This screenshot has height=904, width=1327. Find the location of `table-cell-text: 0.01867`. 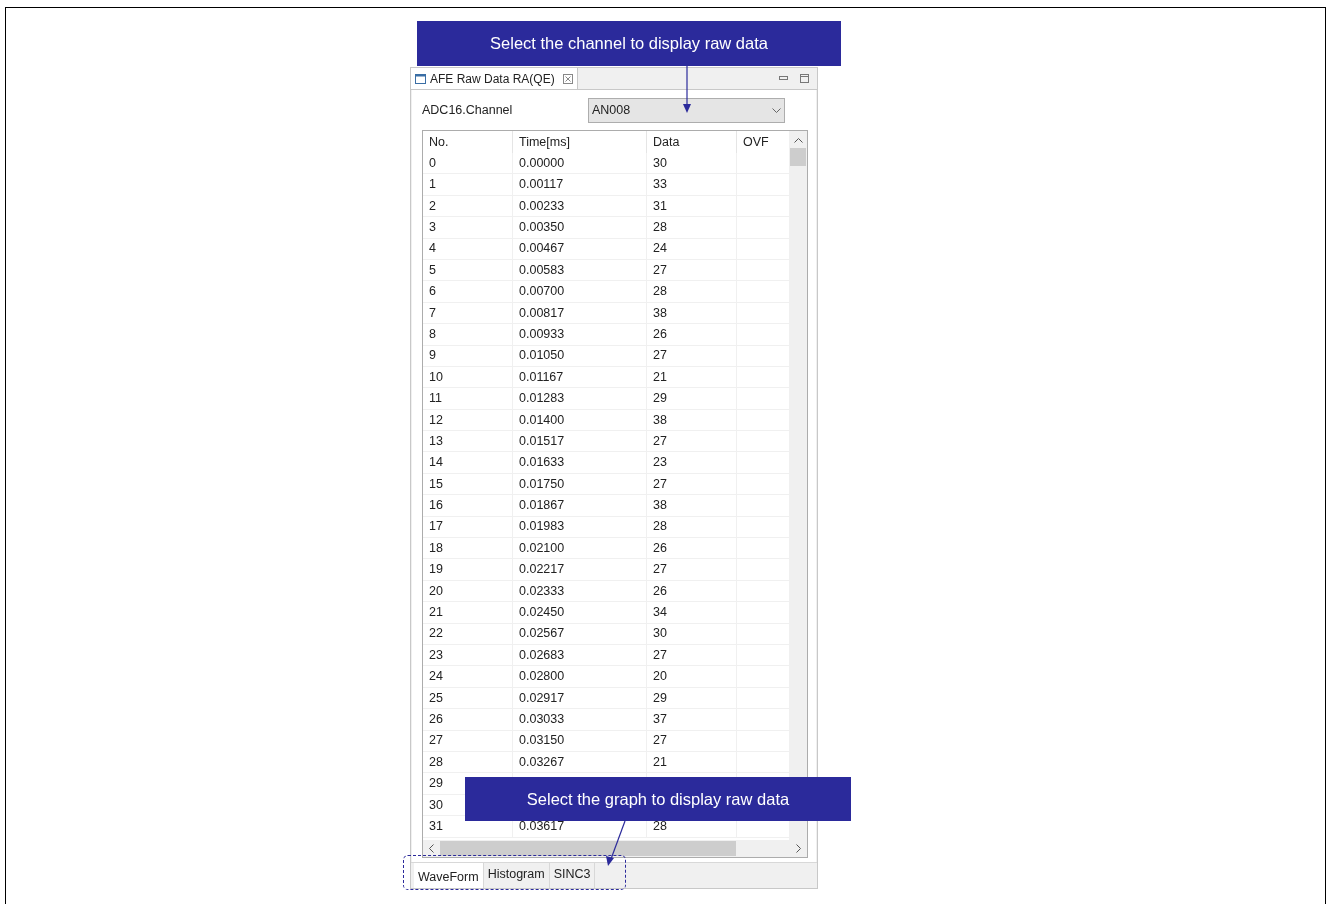

table-cell-text: 0.01867 is located at coordinates (542, 506).